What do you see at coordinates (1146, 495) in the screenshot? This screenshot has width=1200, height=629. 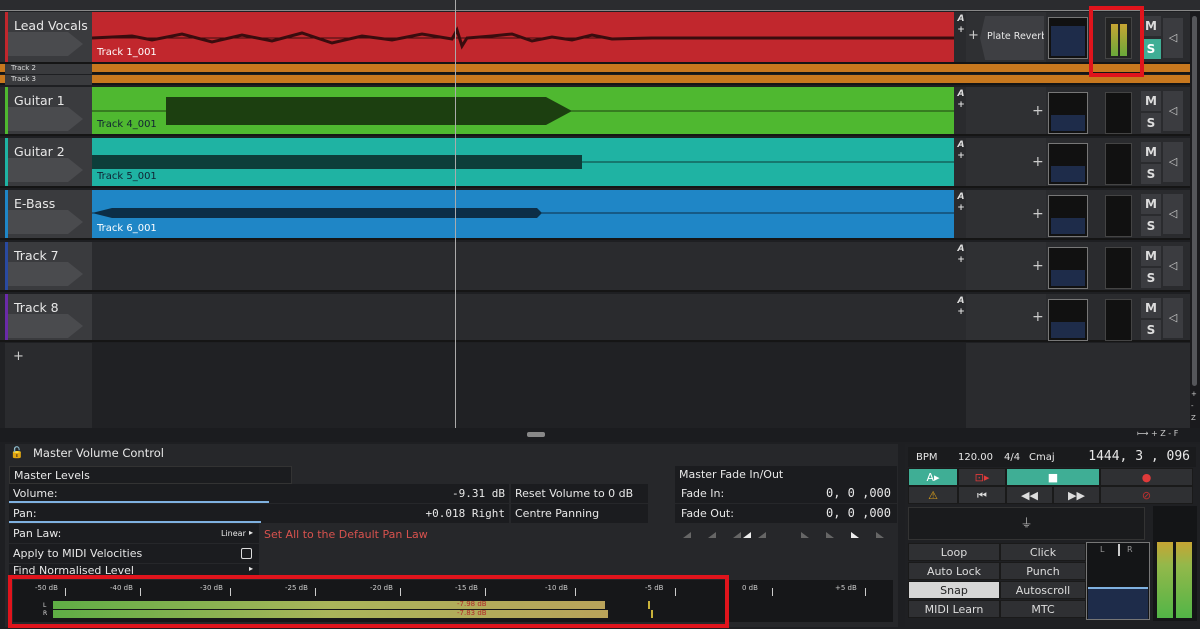 I see `punch-record-icon: ⊘` at bounding box center [1146, 495].